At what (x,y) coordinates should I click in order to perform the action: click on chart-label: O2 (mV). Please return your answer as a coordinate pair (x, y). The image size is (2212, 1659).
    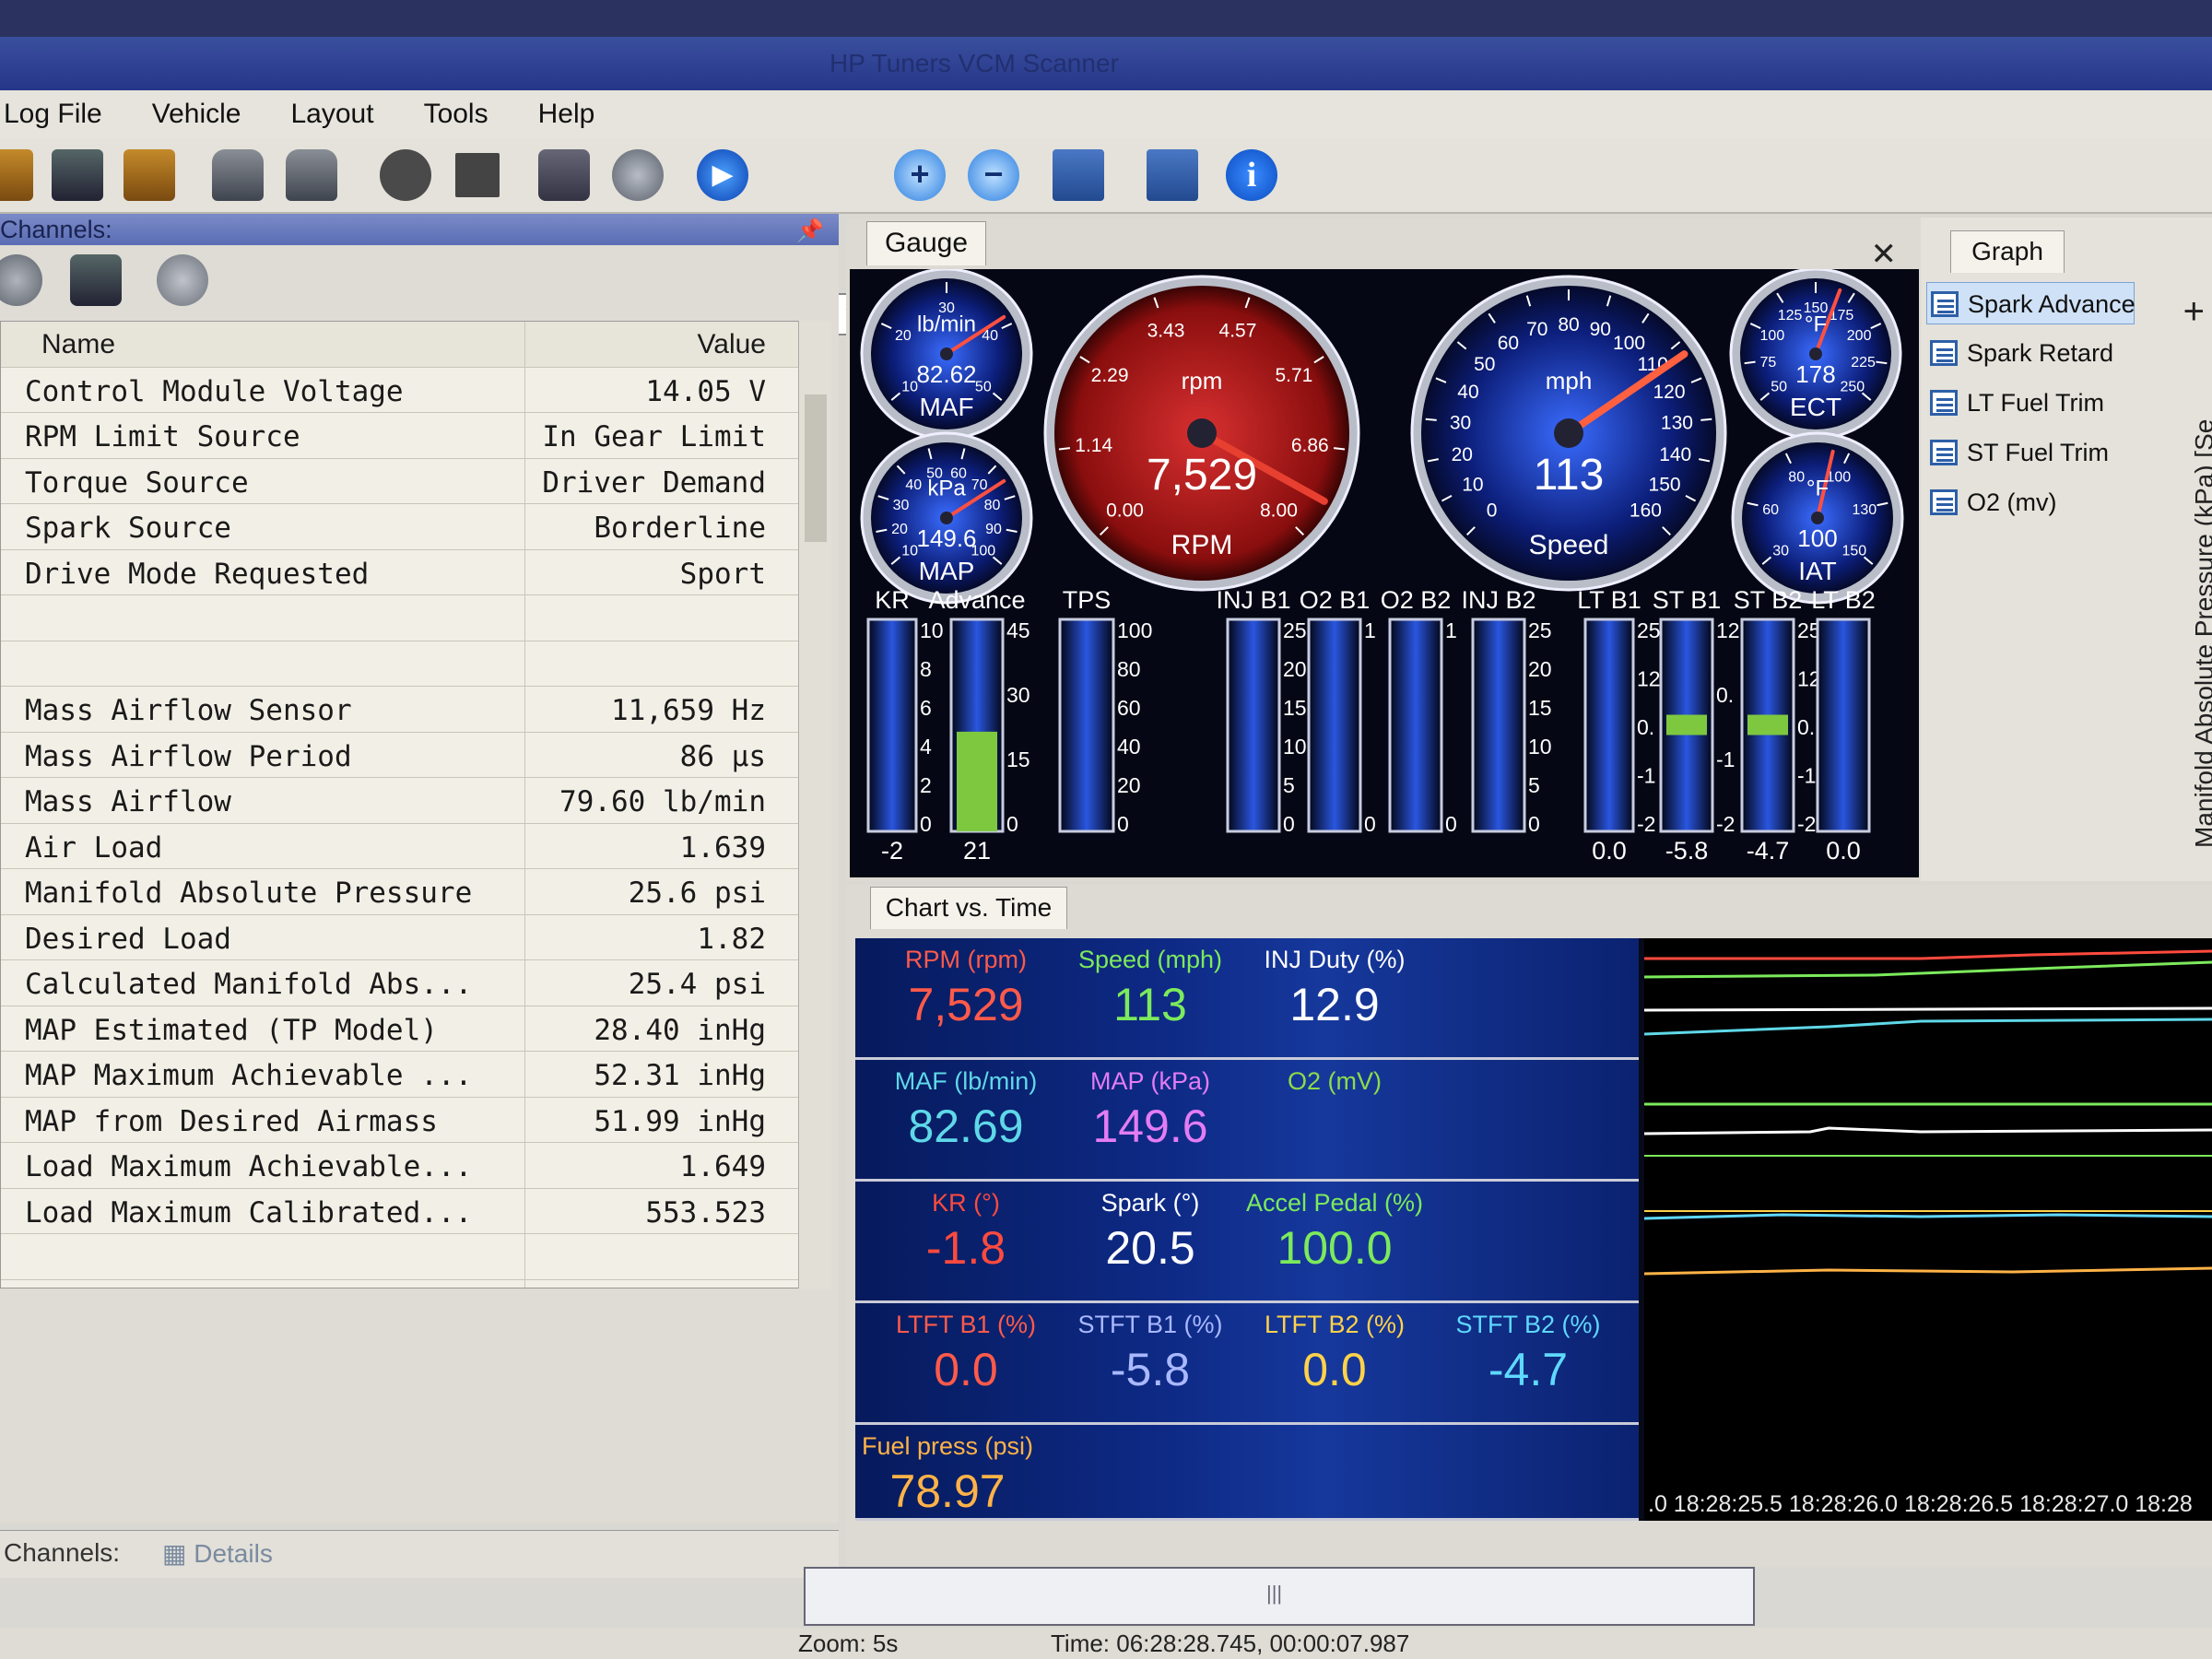
    Looking at the image, I should click on (1334, 1081).